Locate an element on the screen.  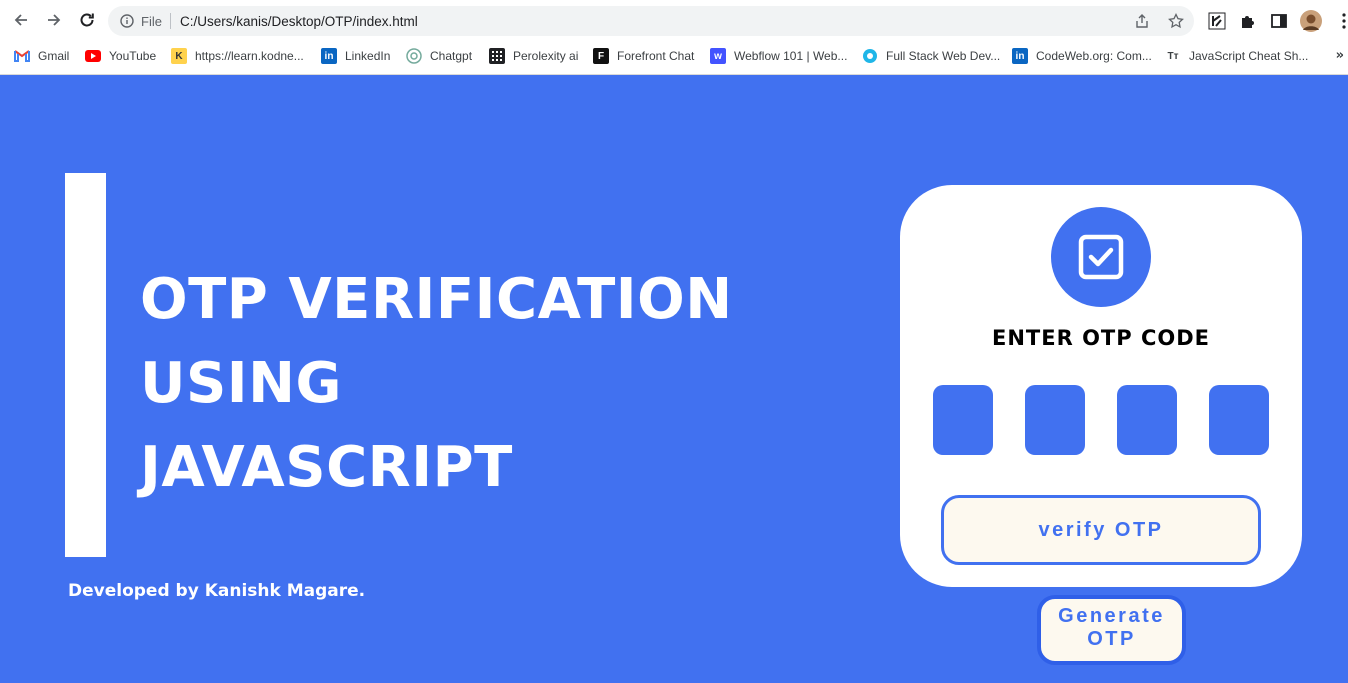
extension-icon is located at coordinates (1217, 21).